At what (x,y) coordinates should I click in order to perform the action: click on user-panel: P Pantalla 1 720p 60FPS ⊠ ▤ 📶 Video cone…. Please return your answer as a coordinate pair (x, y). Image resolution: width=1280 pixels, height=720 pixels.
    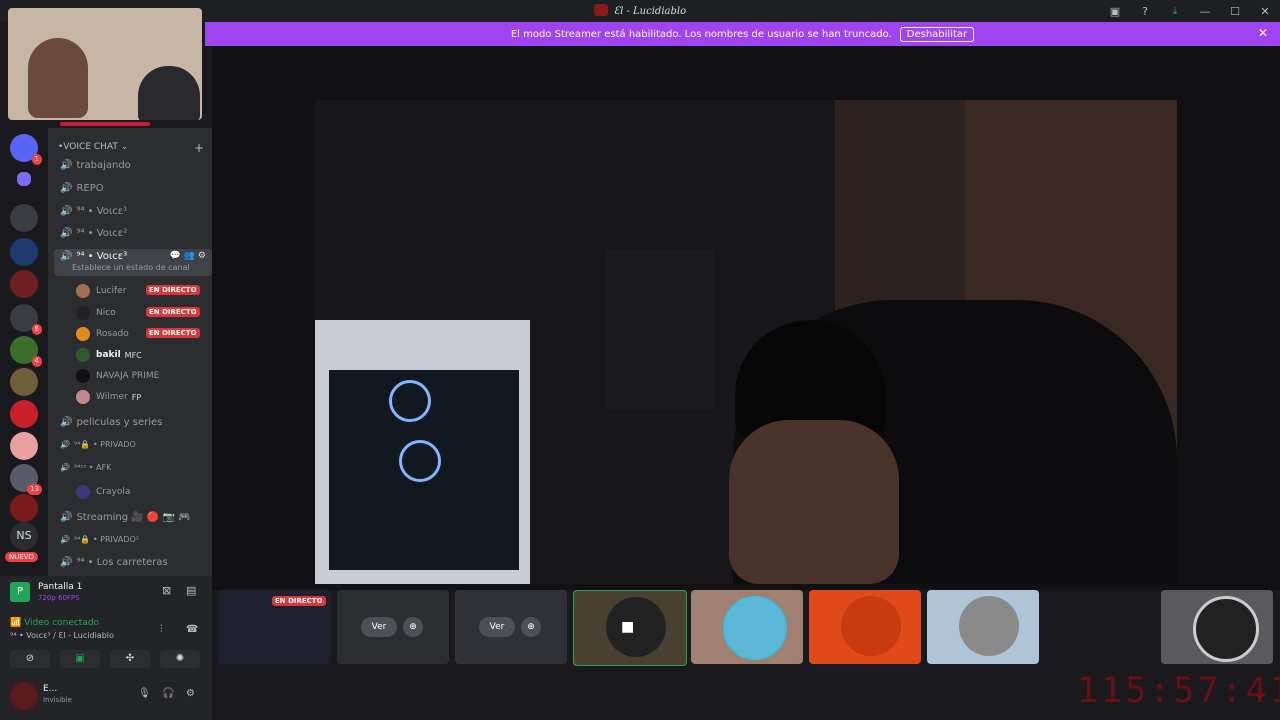
    Looking at the image, I should click on (106, 648).